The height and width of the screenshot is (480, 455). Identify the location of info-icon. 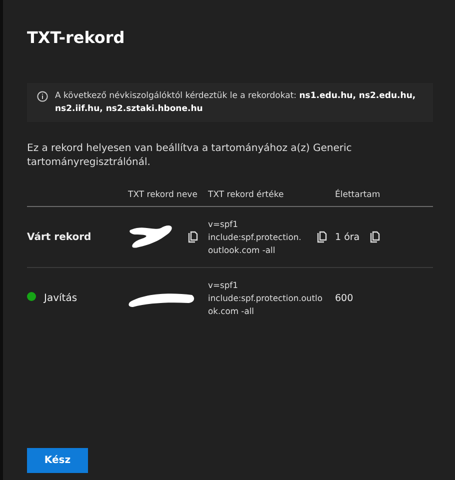
(42, 96).